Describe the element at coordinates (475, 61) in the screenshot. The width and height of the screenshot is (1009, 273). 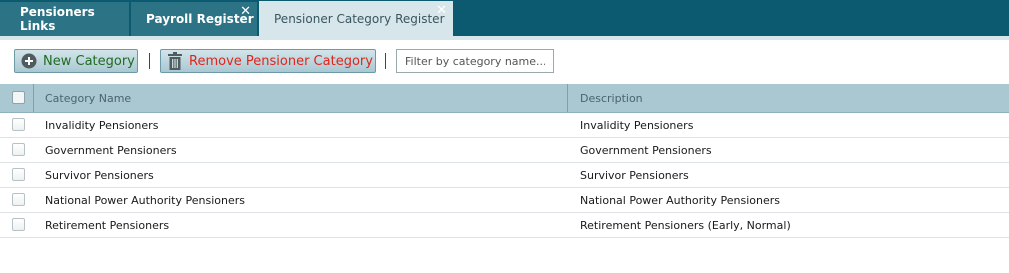
I see `category-filter-input` at that location.